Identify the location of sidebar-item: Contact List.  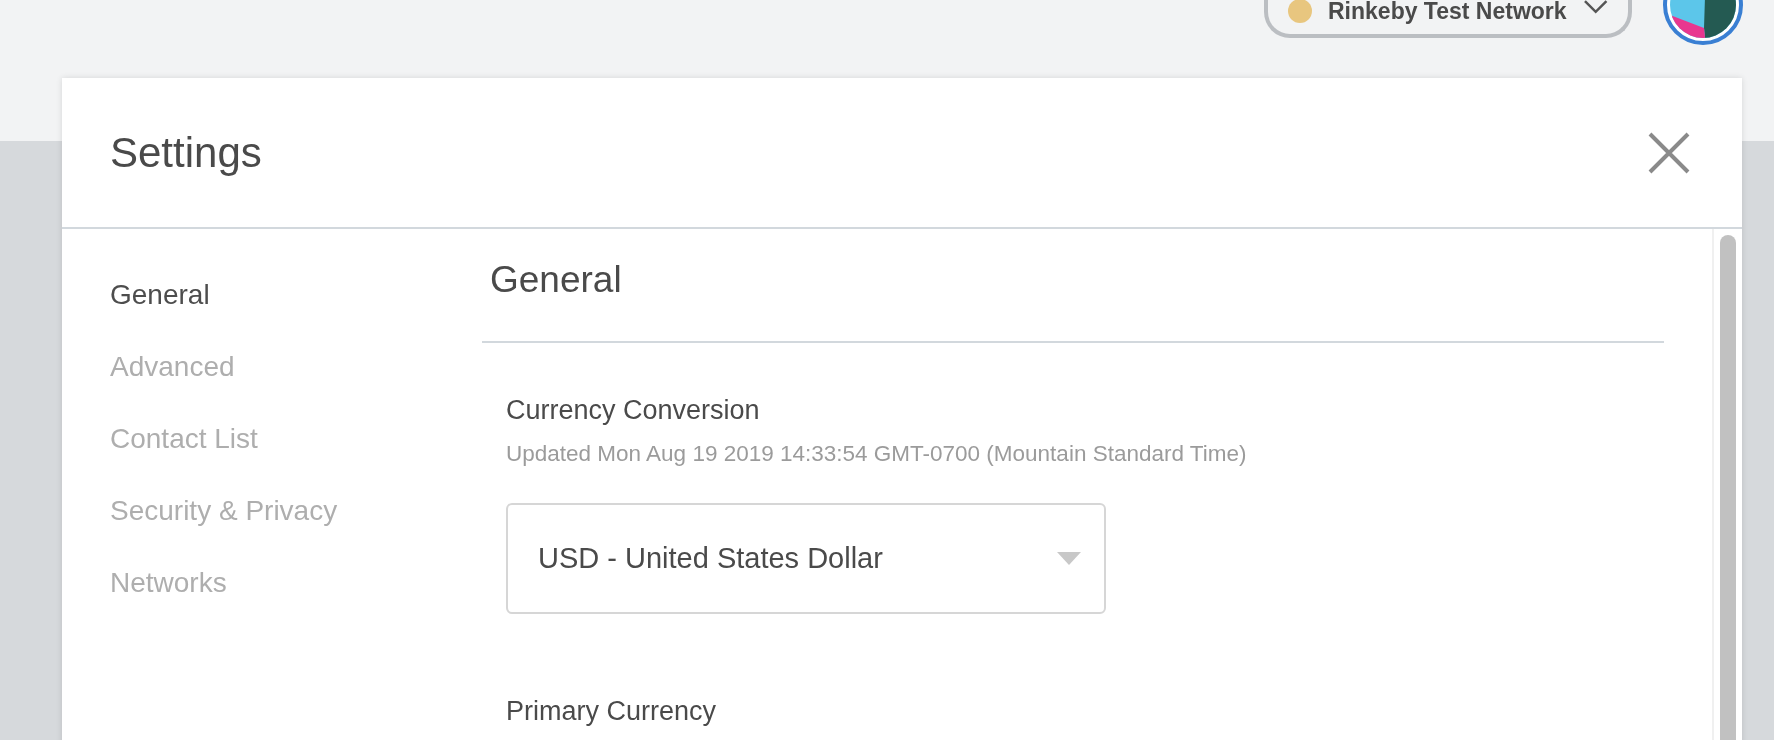
(296, 439).